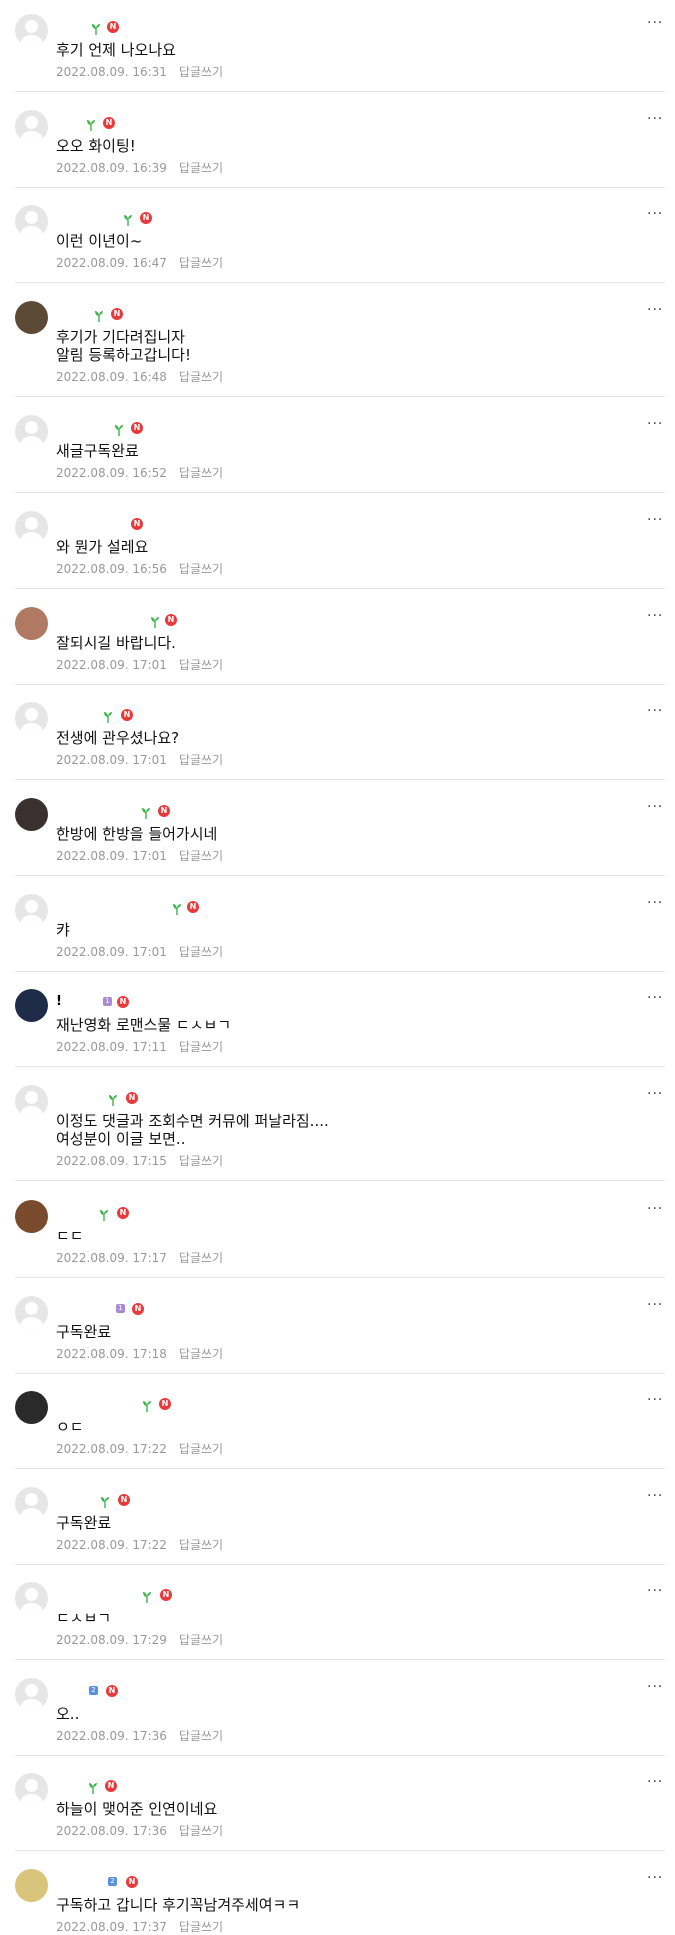  I want to click on comment-date: 2022.08.09. 17:18, so click(111, 1354).